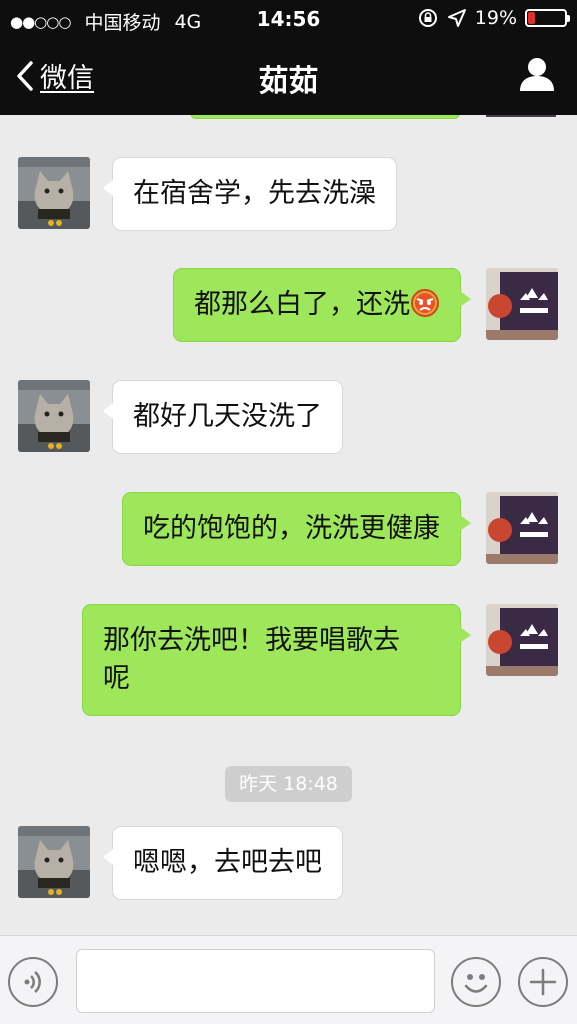 The height and width of the screenshot is (1024, 577). I want to click on message-bubble: 在宿舍学，先去洗澡, so click(250, 194).